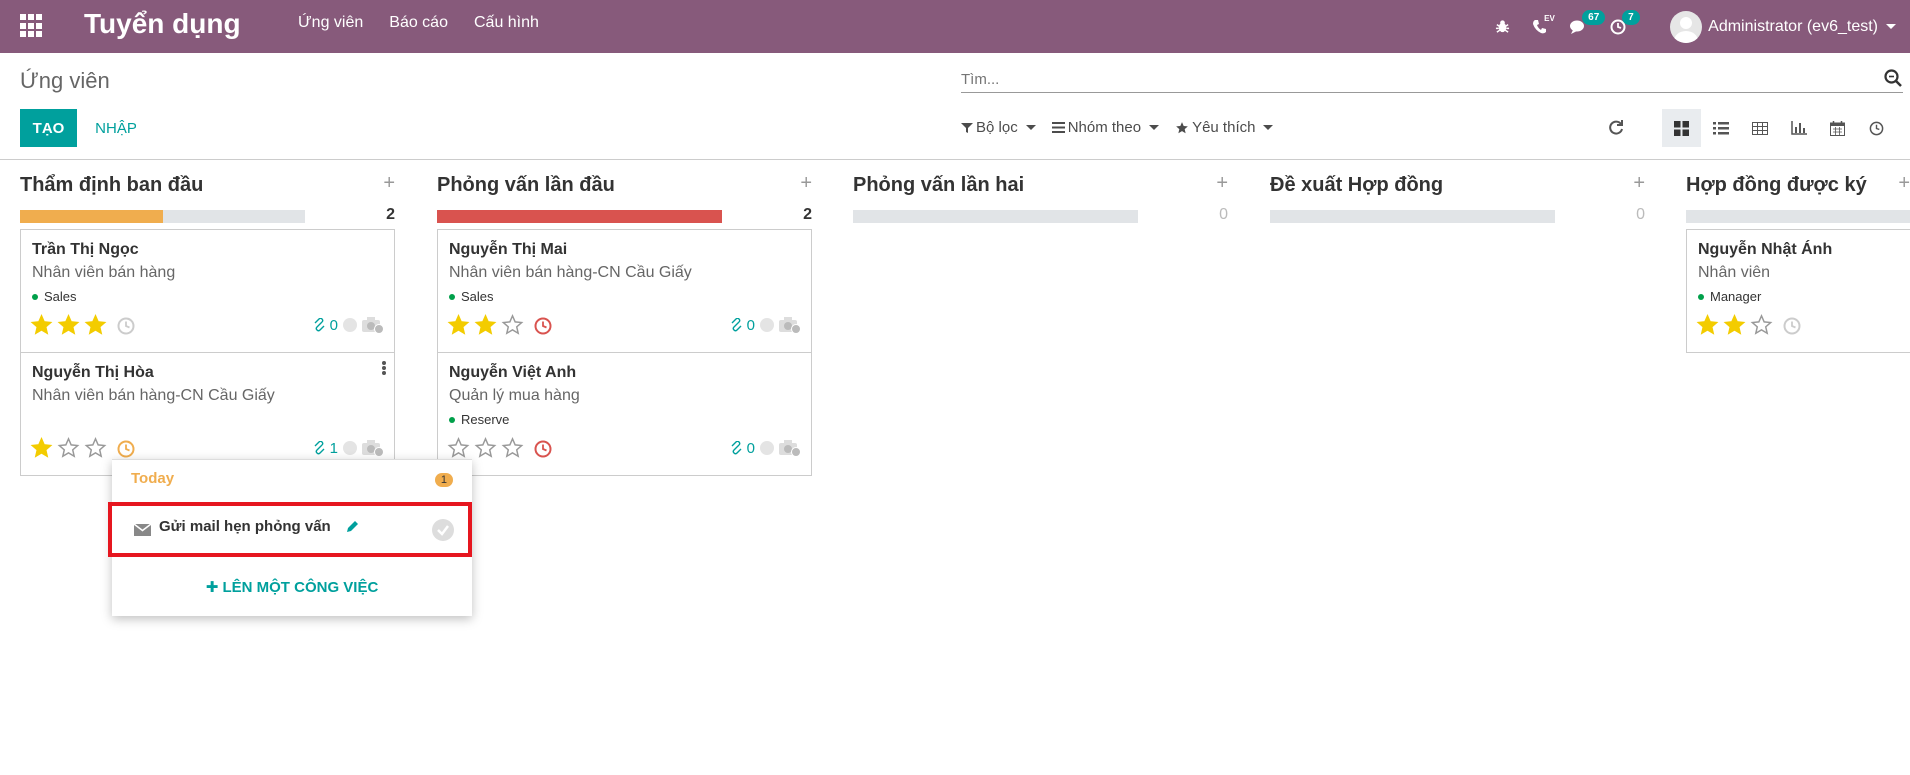 This screenshot has height=775, width=1910. Describe the element at coordinates (1798, 128) in the screenshot. I see `graph-view-button` at that location.